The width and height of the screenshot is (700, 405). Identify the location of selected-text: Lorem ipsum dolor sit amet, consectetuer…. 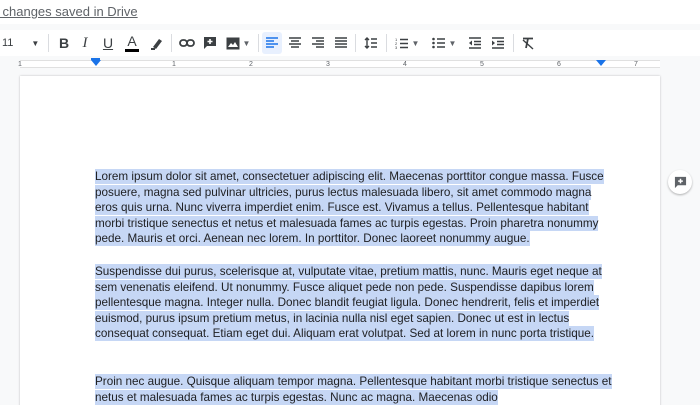
(349, 207).